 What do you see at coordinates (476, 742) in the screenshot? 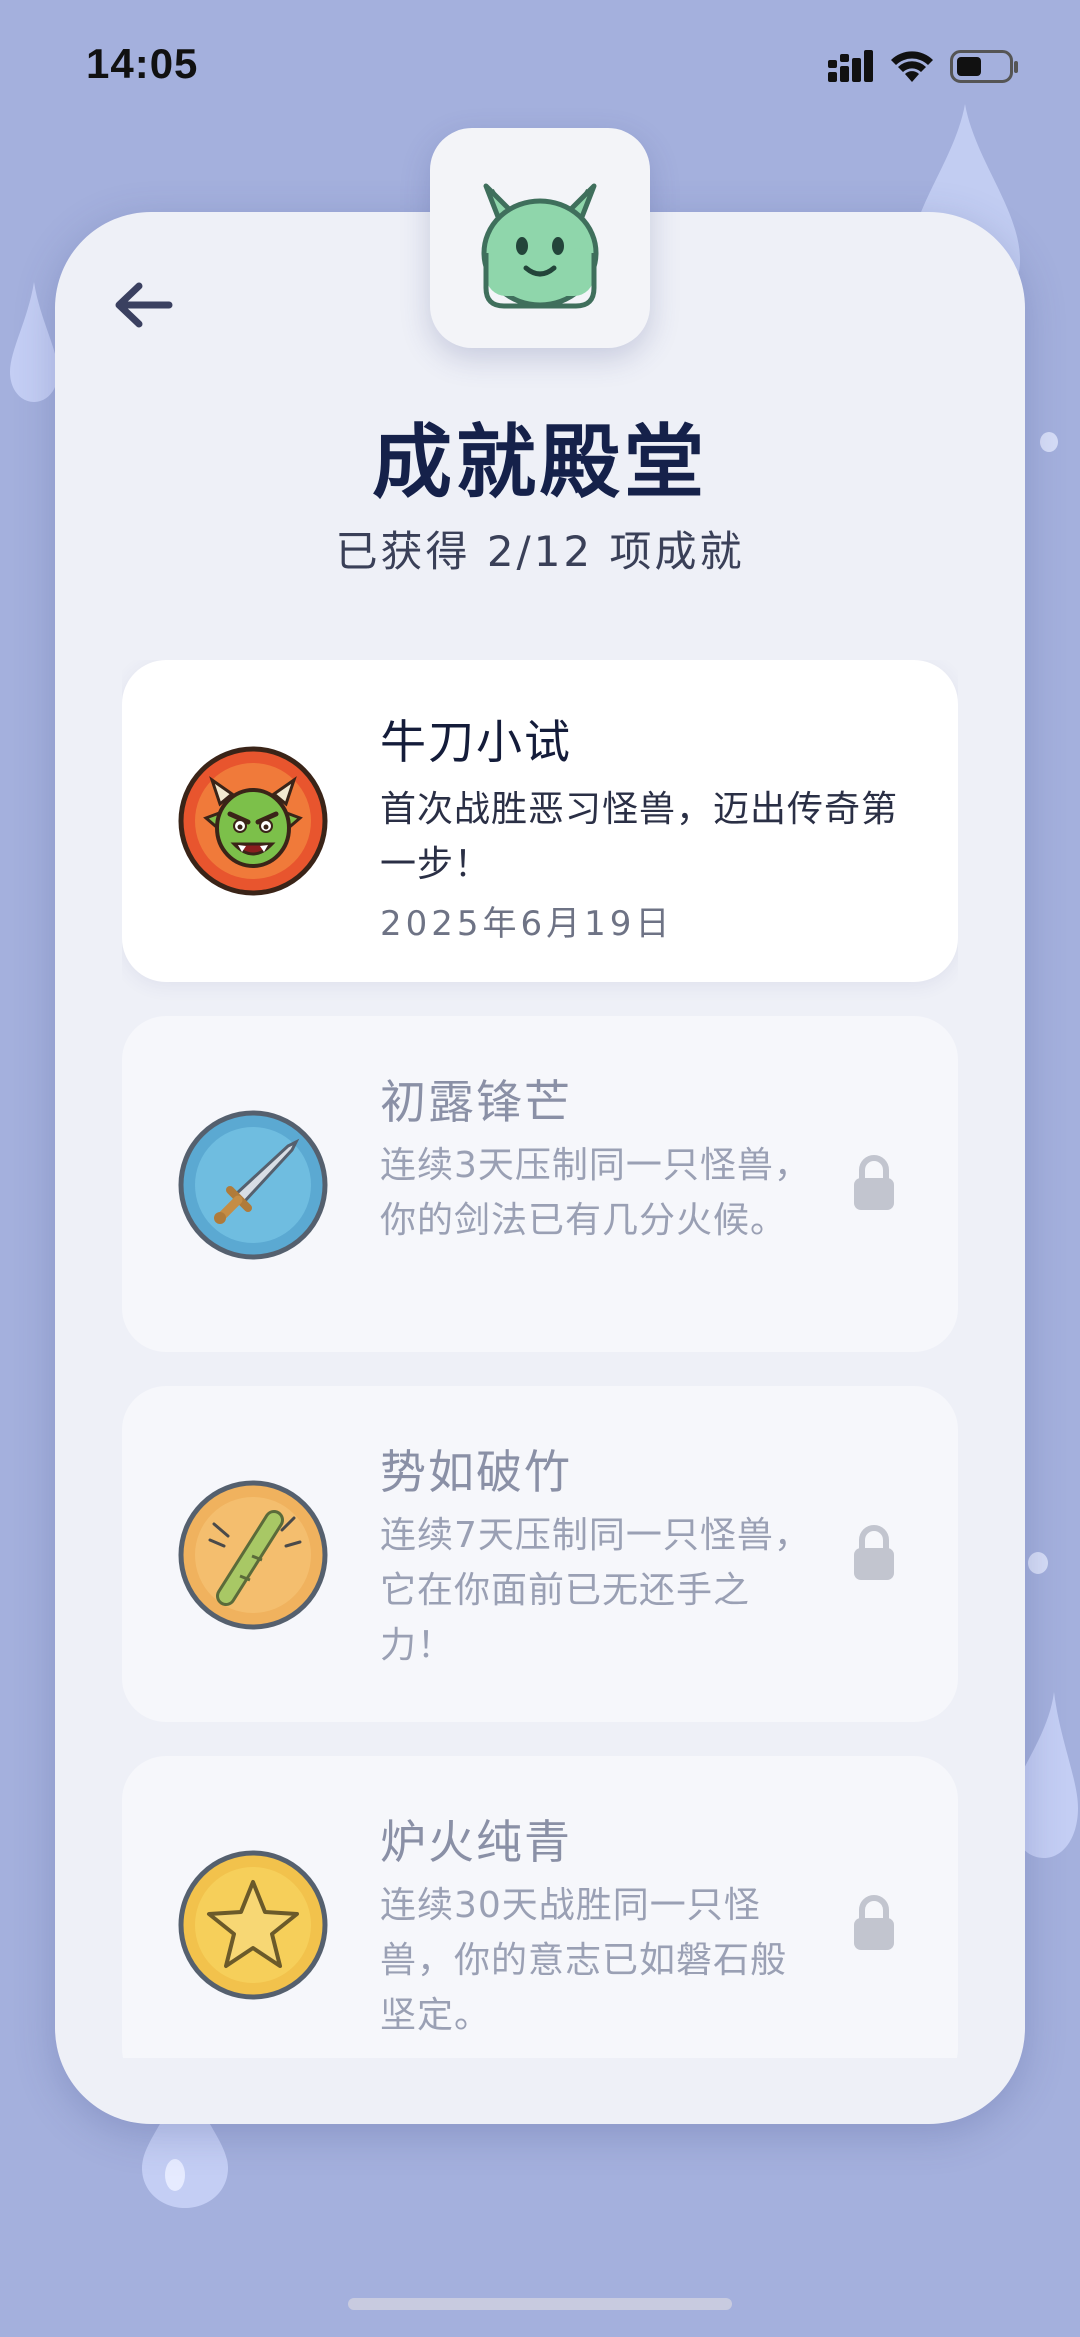
I see `achievement-title: 牛刀小试` at bounding box center [476, 742].